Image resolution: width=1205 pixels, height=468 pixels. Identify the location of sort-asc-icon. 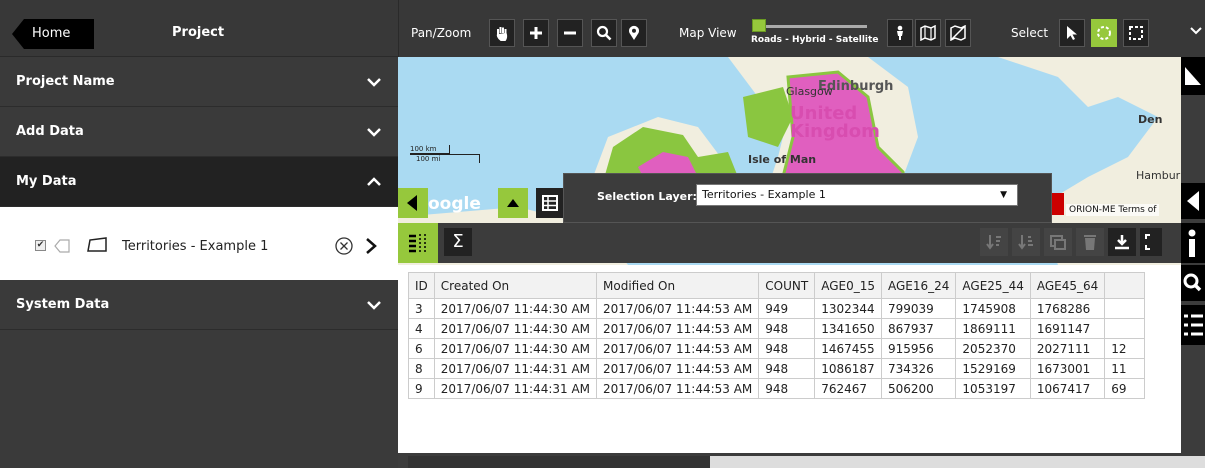
(993, 242).